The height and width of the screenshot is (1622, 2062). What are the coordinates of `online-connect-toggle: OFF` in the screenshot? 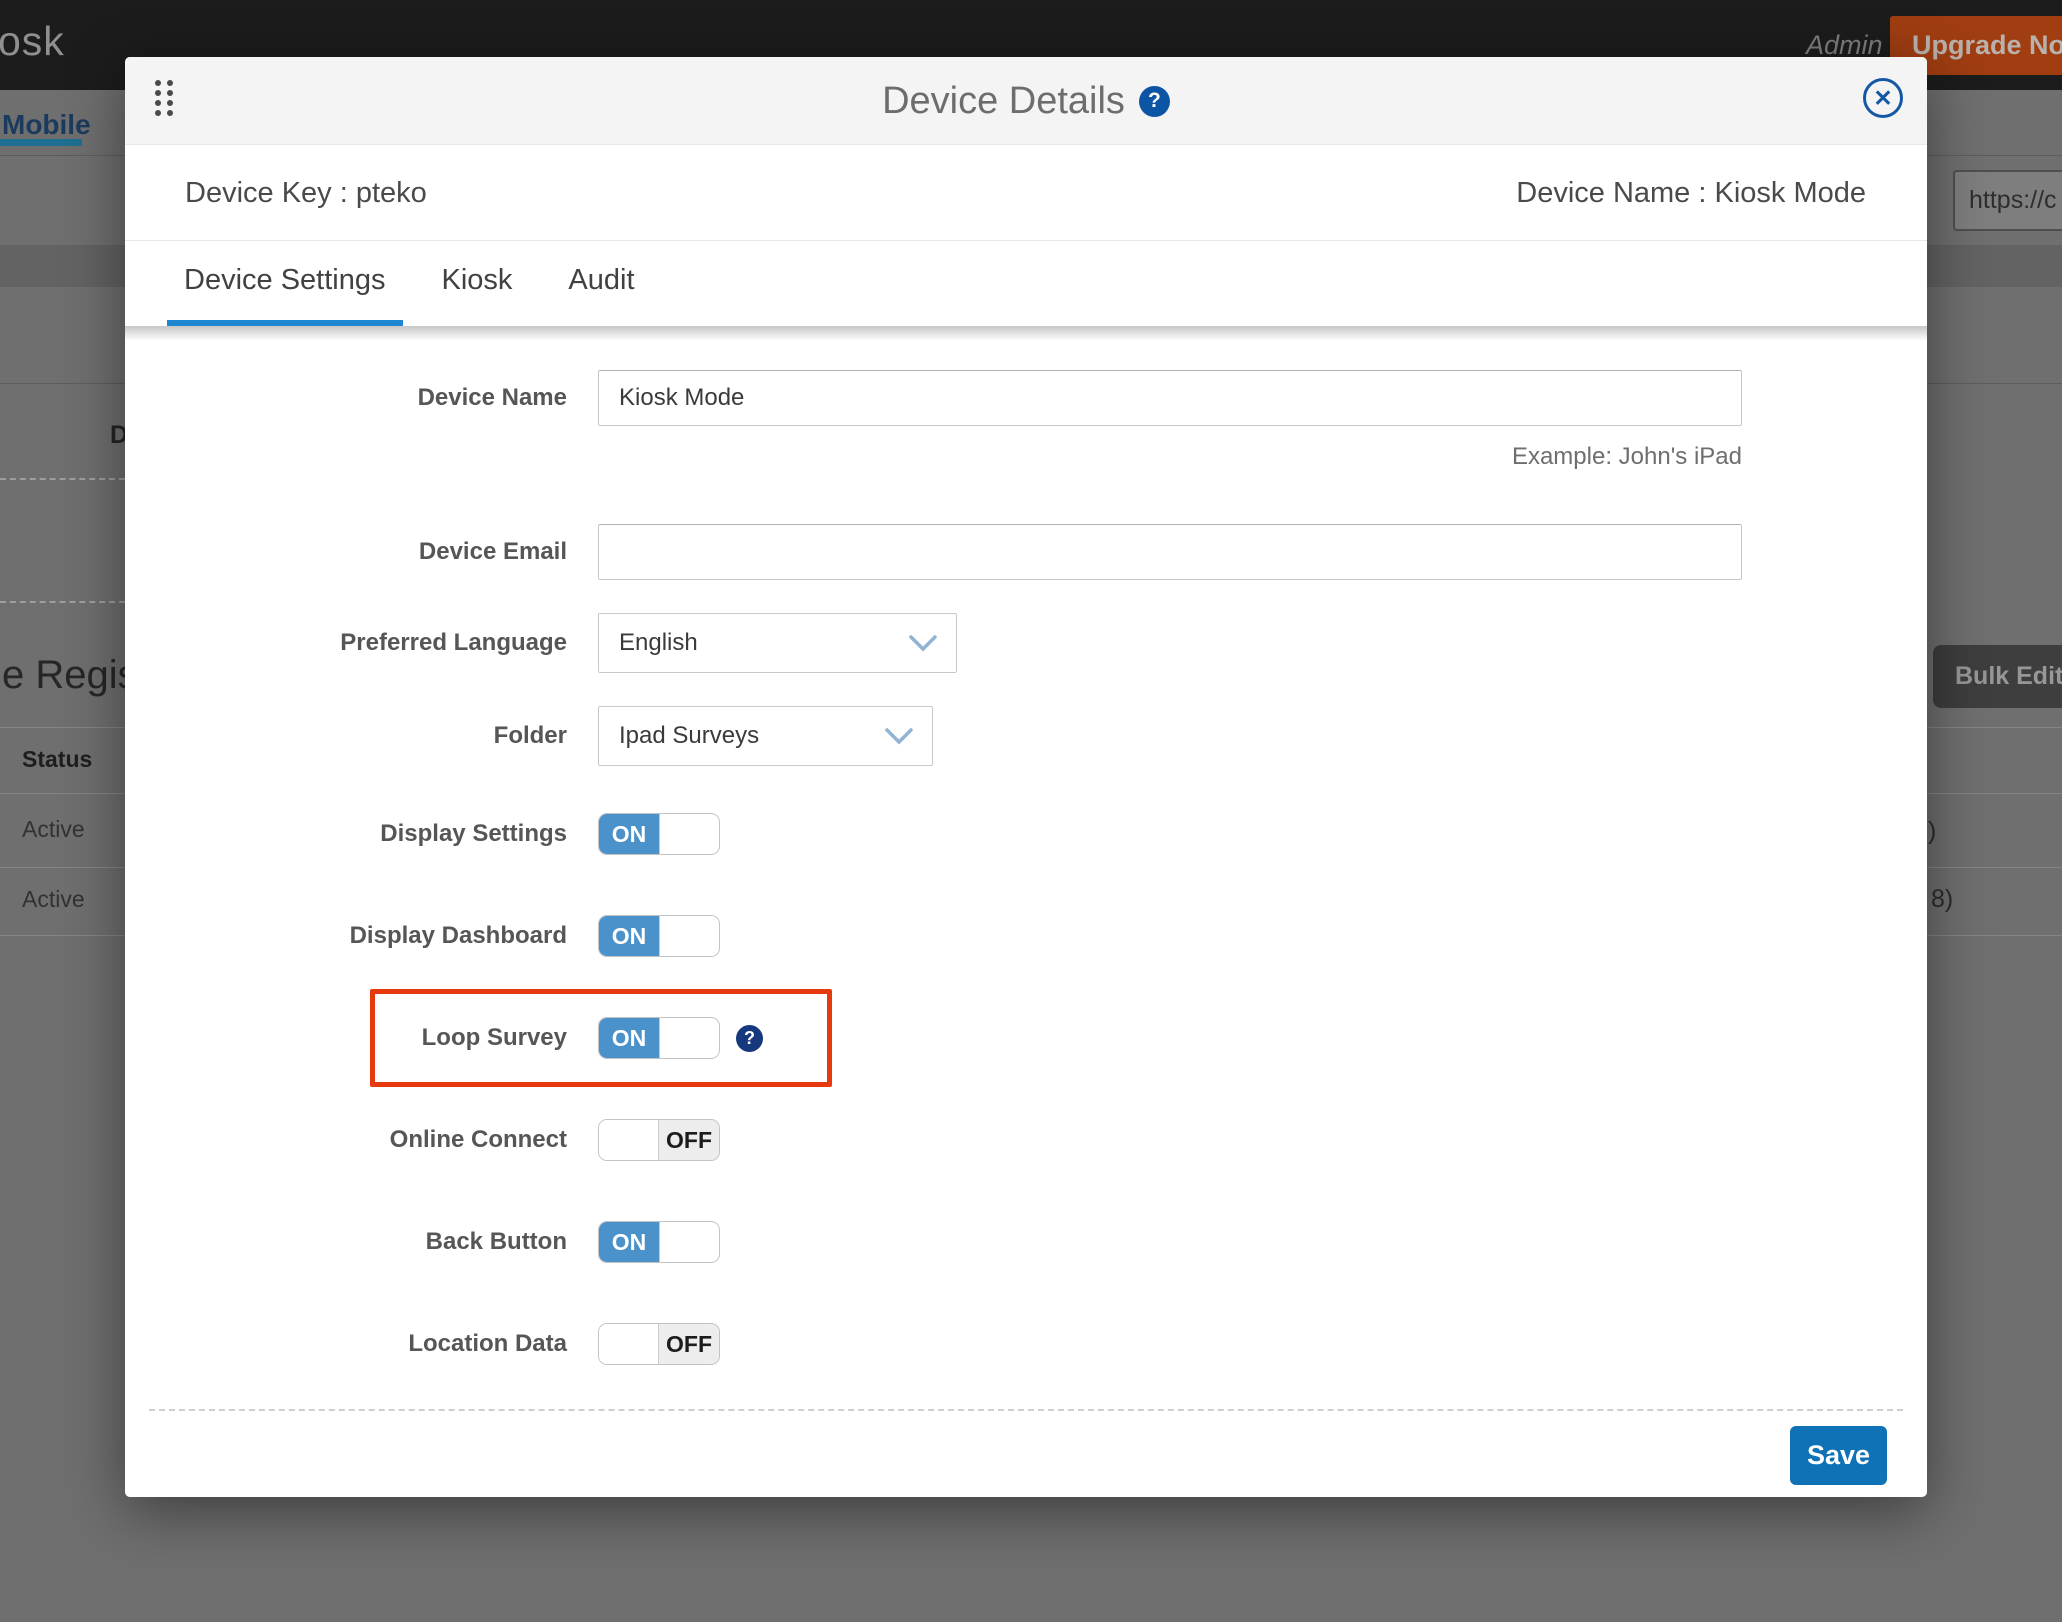 It's located at (659, 1140).